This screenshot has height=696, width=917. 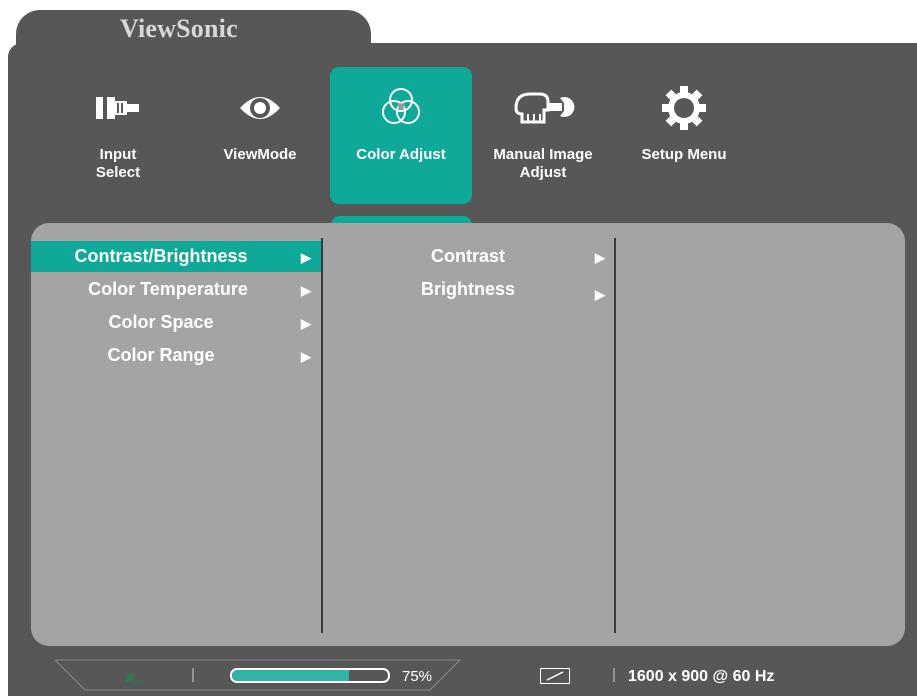 I want to click on progress-value: 75%, so click(x=417, y=676).